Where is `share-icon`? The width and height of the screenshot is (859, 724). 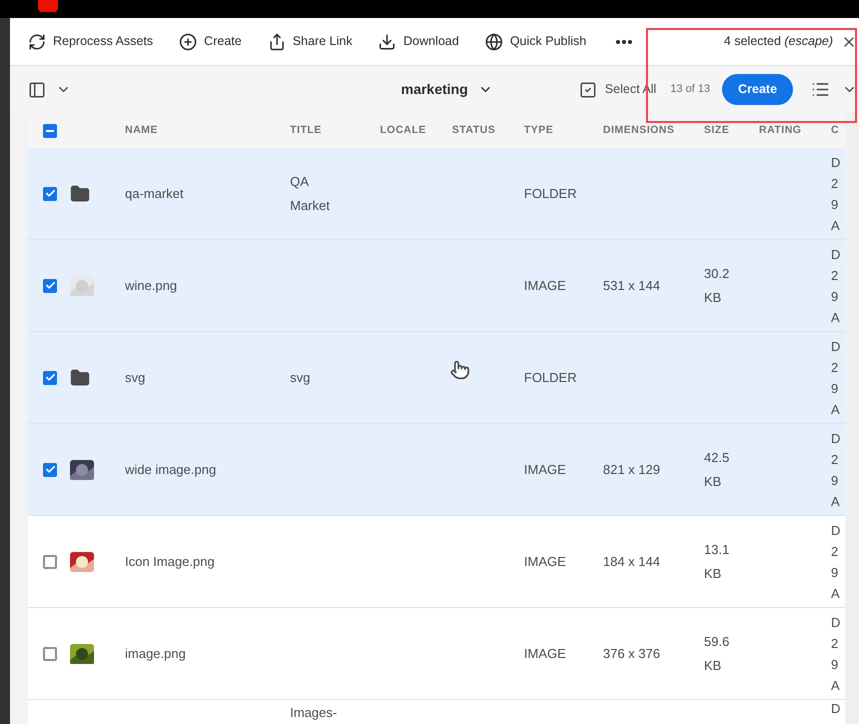 share-icon is located at coordinates (277, 41).